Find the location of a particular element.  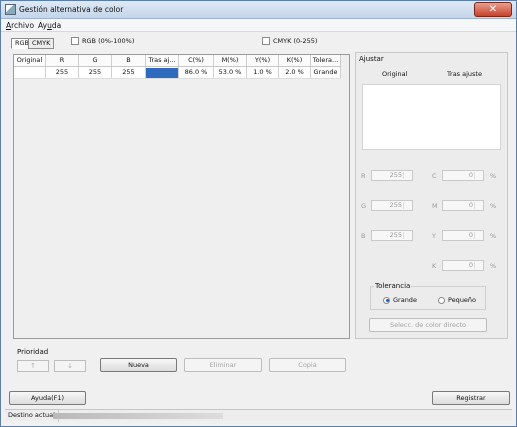

tolerance-grande-label: Grande is located at coordinates (405, 300).